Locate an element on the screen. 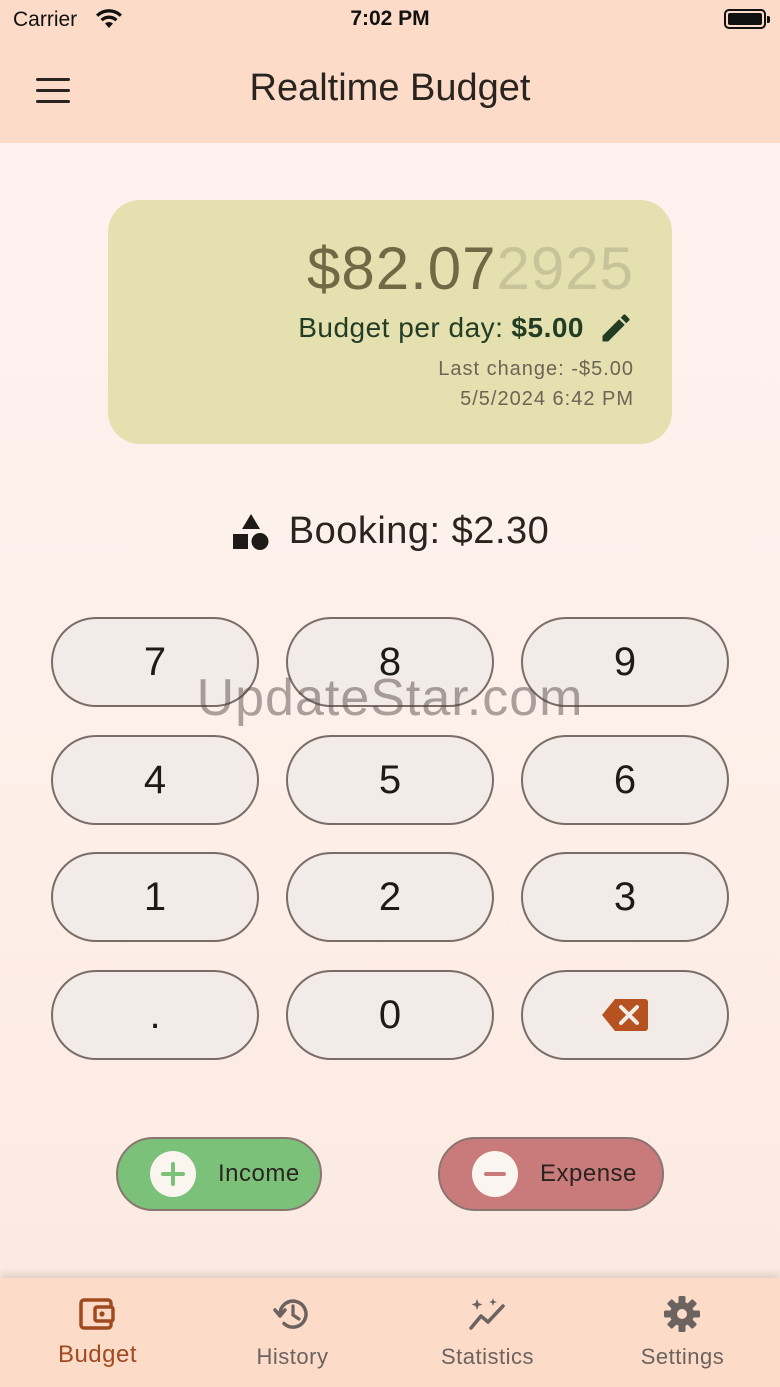 The image size is (780, 1387). clock: 7:02 PM is located at coordinates (390, 18).